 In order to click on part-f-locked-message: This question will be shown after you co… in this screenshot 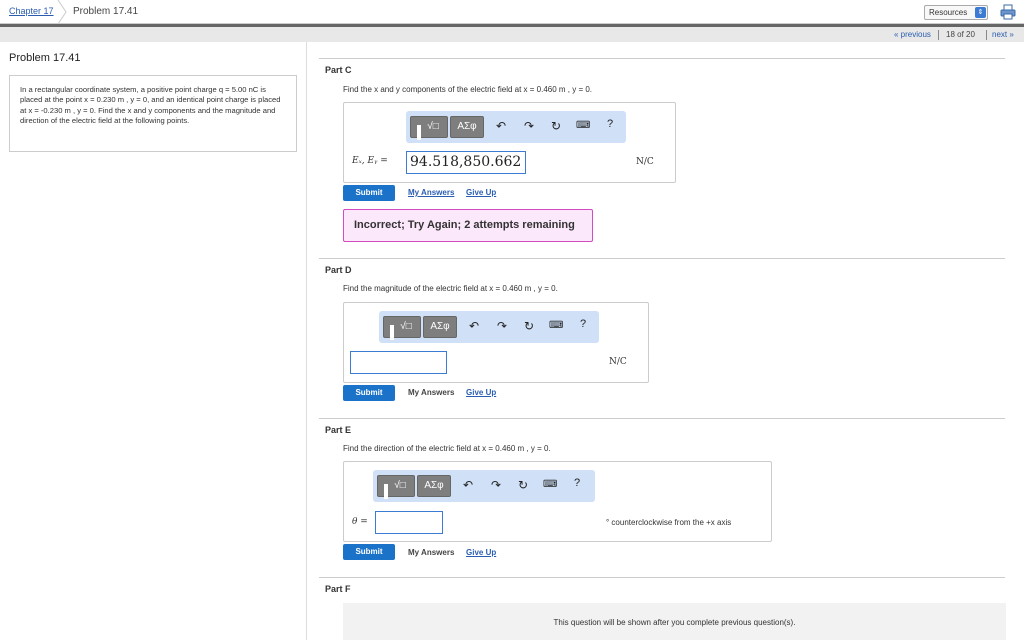, I will do `click(674, 621)`.